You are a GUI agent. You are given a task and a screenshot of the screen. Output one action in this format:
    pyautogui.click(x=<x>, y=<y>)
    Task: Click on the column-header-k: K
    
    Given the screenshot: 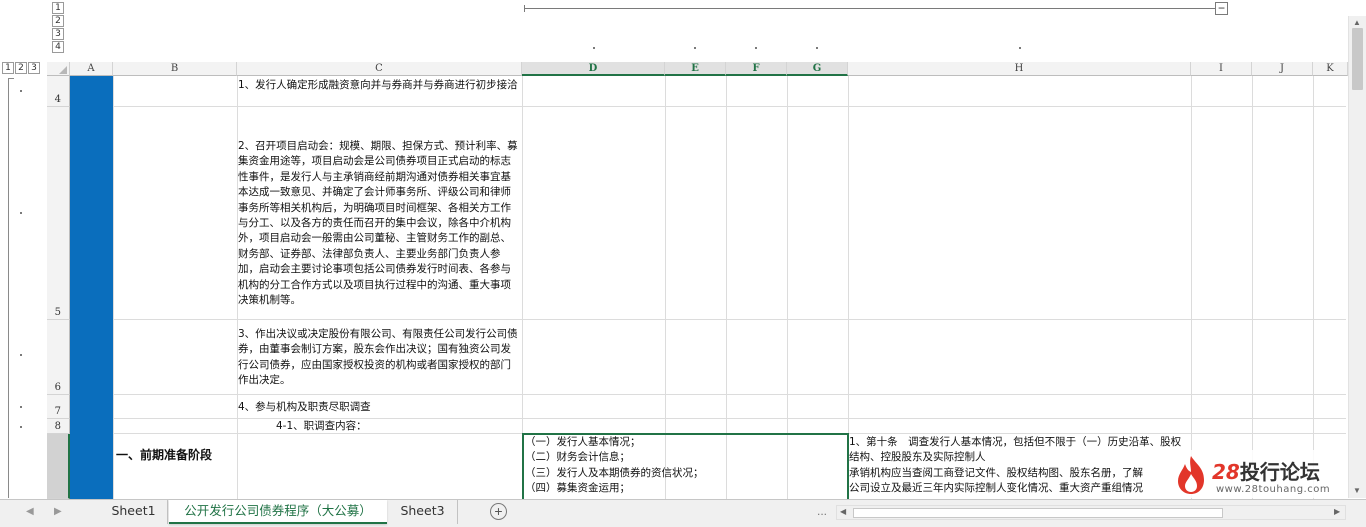 What is the action you would take?
    pyautogui.click(x=1330, y=69)
    